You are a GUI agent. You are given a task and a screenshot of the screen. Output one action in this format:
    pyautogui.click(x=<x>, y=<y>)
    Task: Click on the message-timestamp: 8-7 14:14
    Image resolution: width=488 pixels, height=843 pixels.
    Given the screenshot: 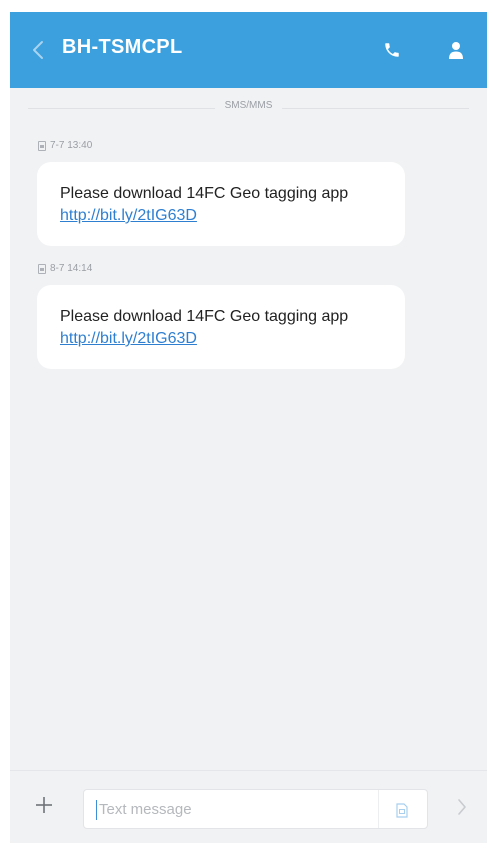 What is the action you would take?
    pyautogui.click(x=65, y=268)
    